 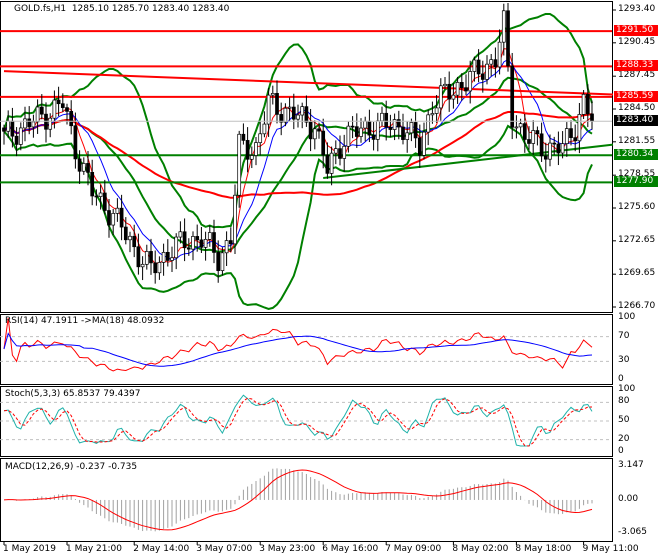 What do you see at coordinates (627, 317) in the screenshot?
I see `rsi-tick-label: 100` at bounding box center [627, 317].